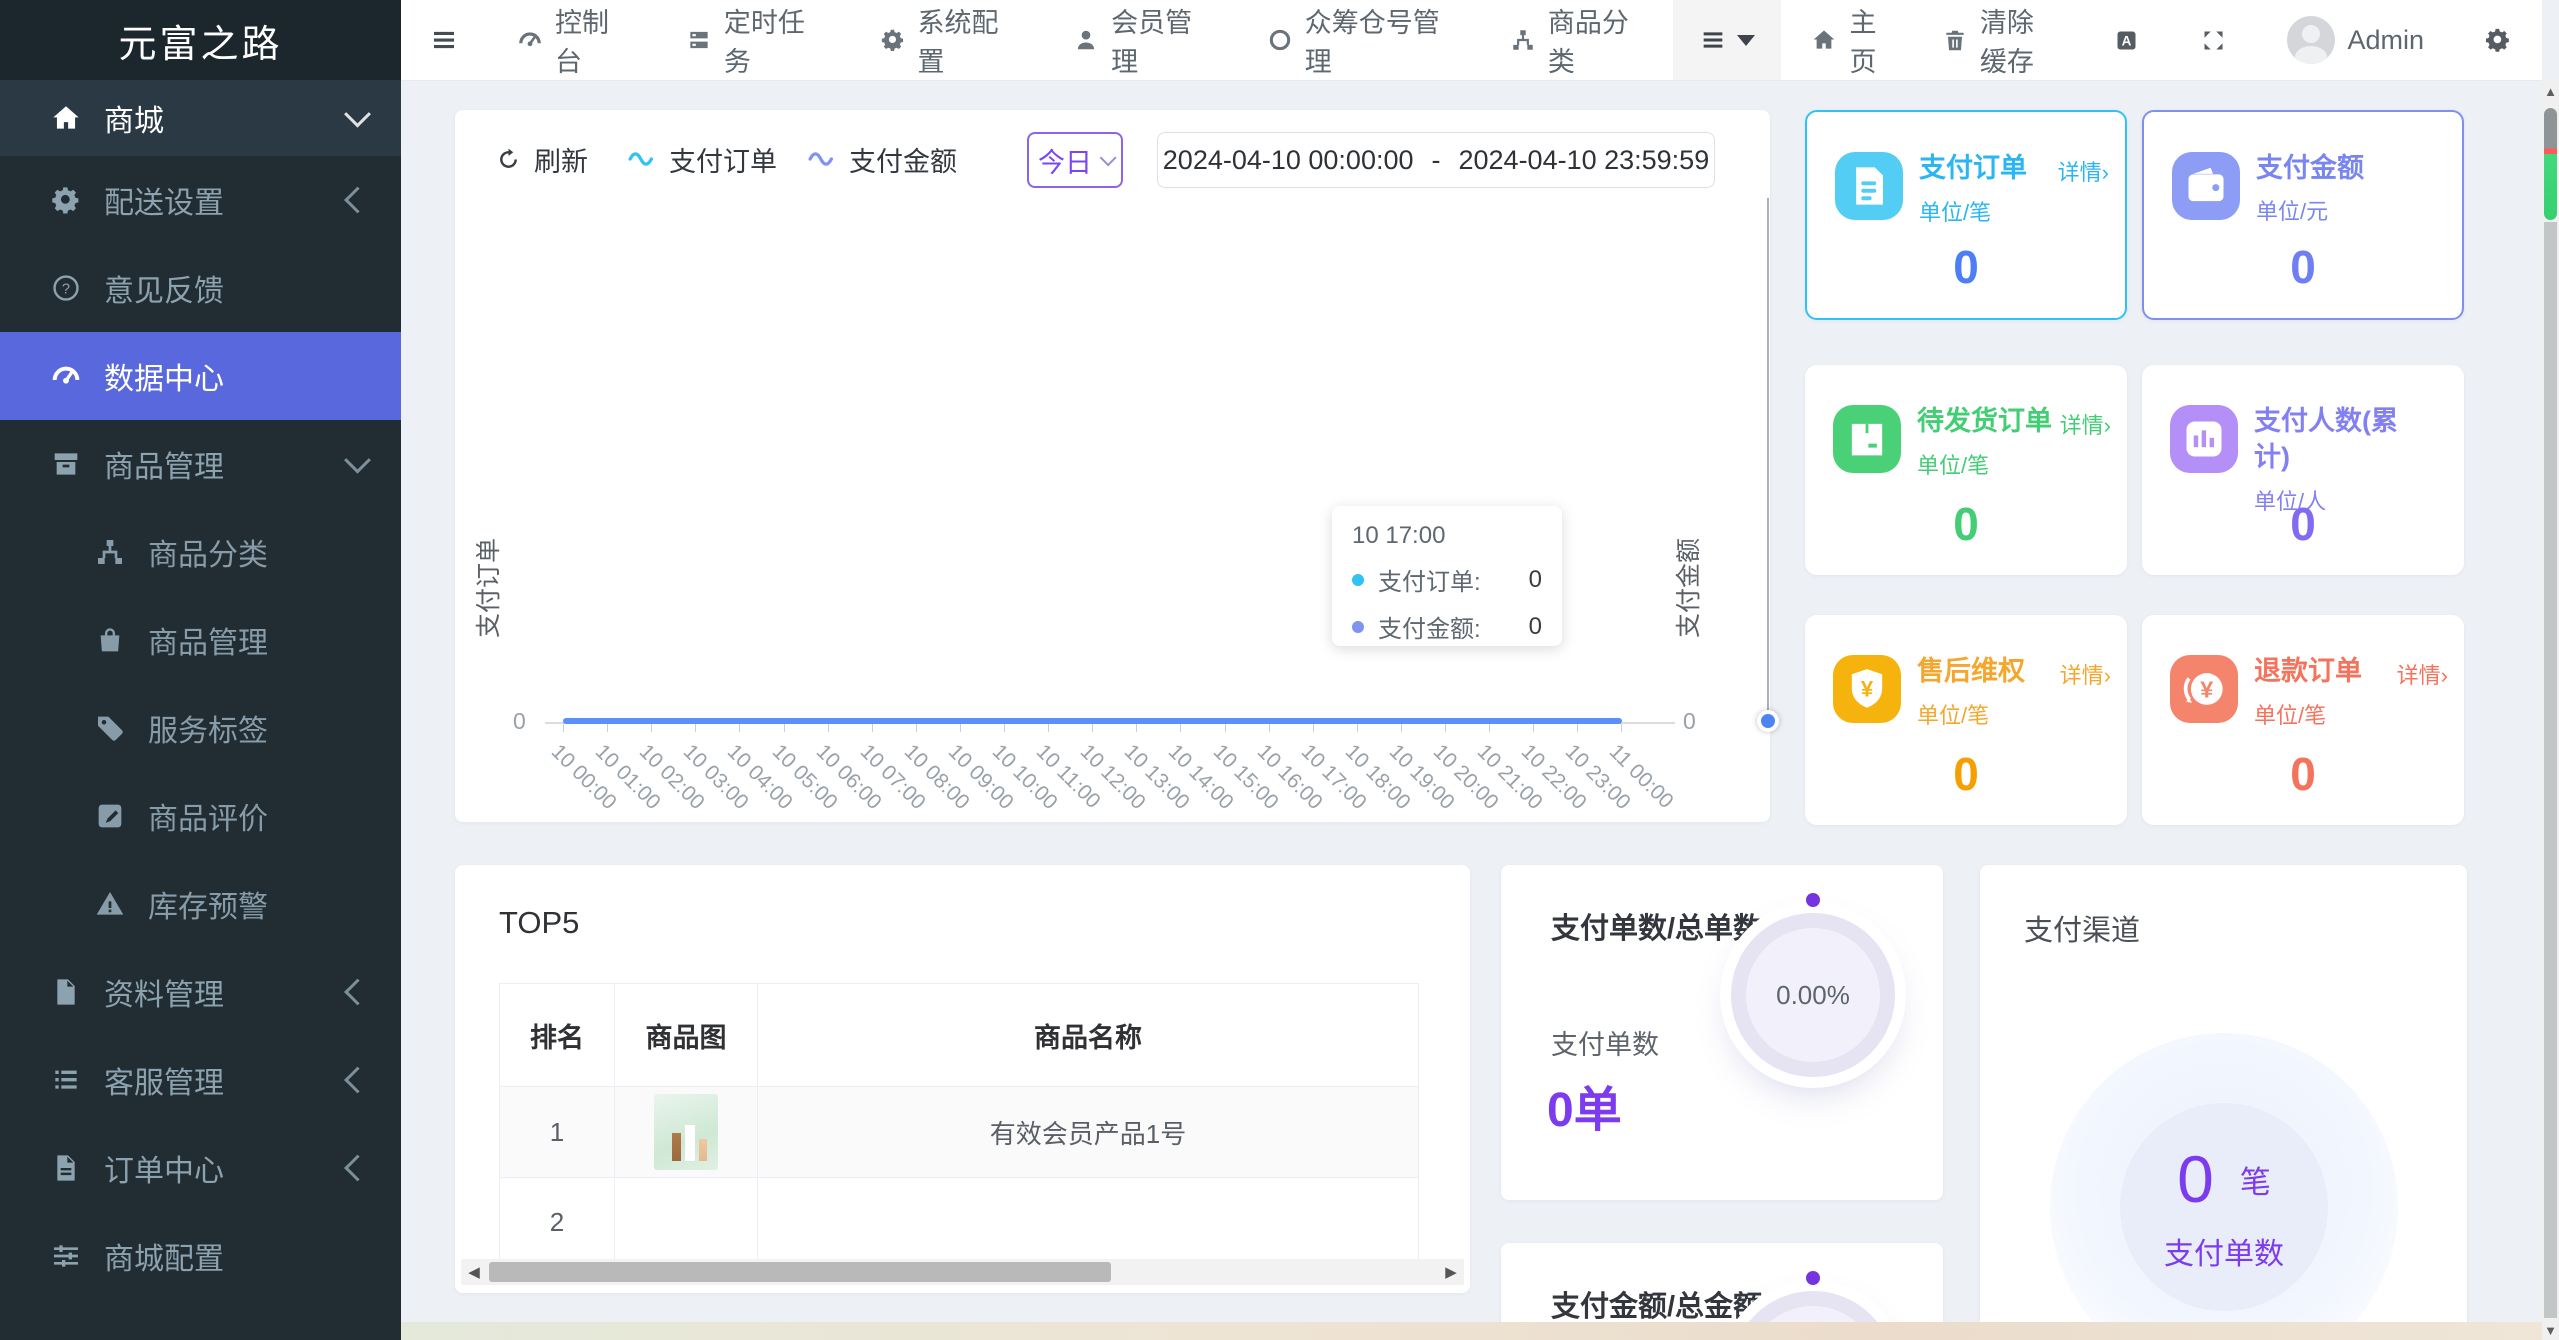 The image size is (2559, 1340). What do you see at coordinates (200, 376) in the screenshot?
I see `sidebar-item-3: 数据中心` at bounding box center [200, 376].